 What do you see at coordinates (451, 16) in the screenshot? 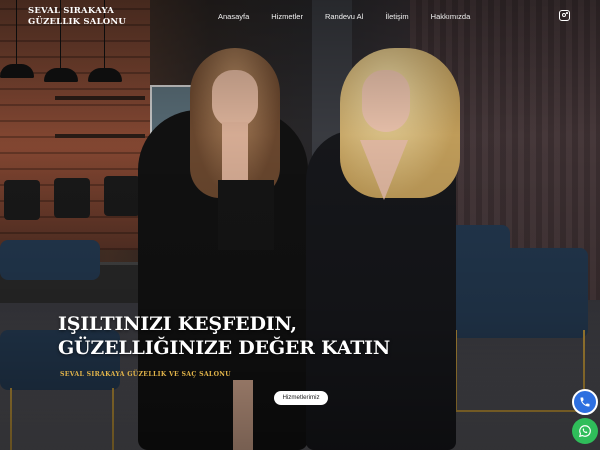
I see `nav-item-hakkimizda: Hakkımızda` at bounding box center [451, 16].